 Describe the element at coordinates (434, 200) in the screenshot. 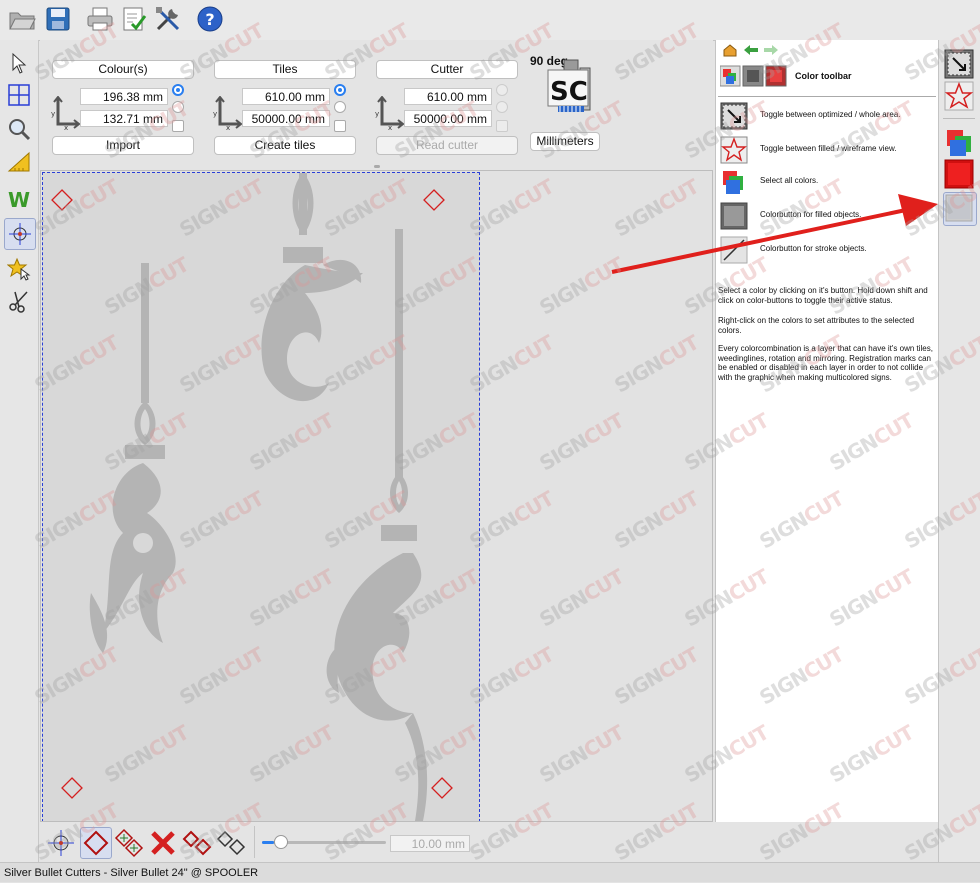

I see `registration-mark-top-right` at that location.